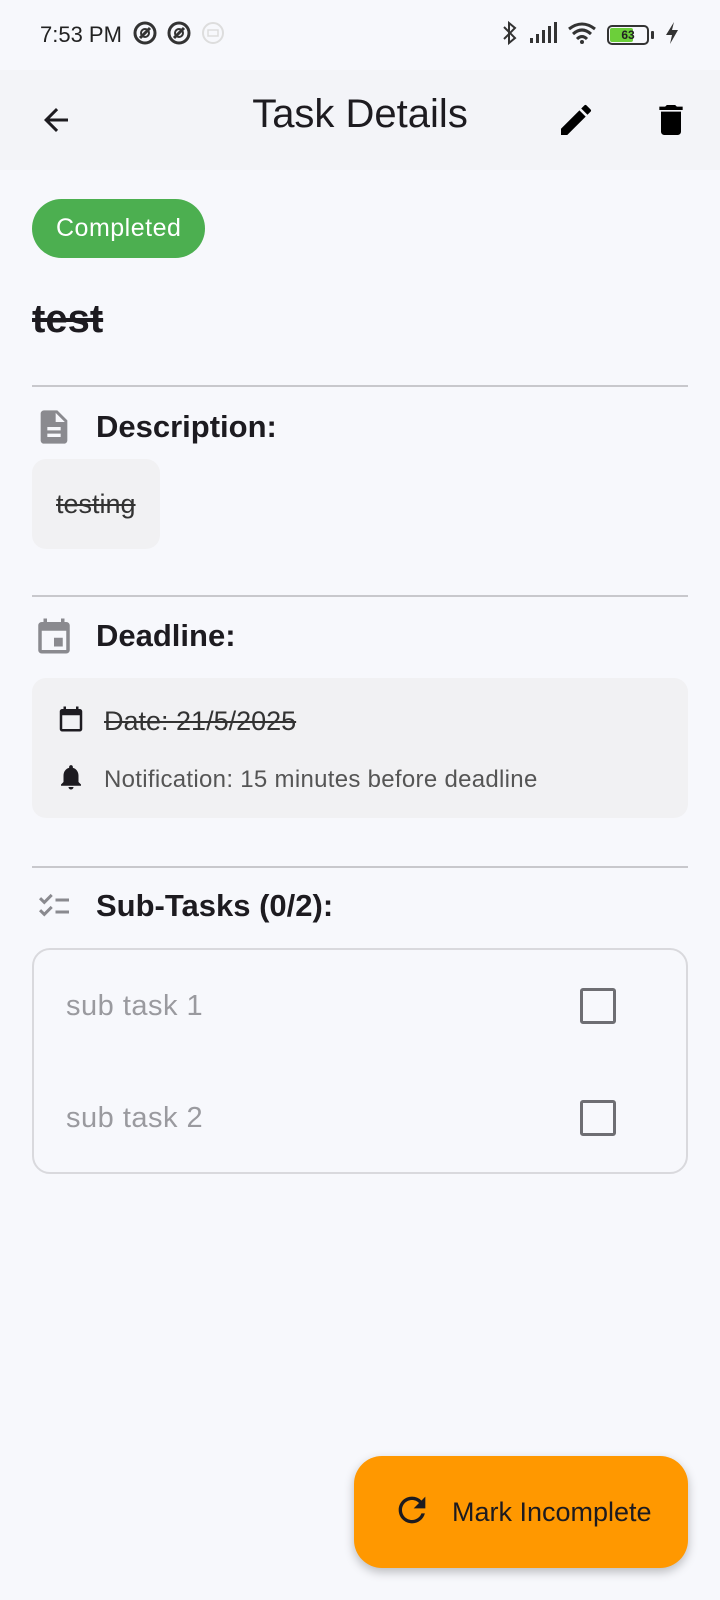 The image size is (720, 1600). I want to click on app-bar: Task Details, so click(360, 120).